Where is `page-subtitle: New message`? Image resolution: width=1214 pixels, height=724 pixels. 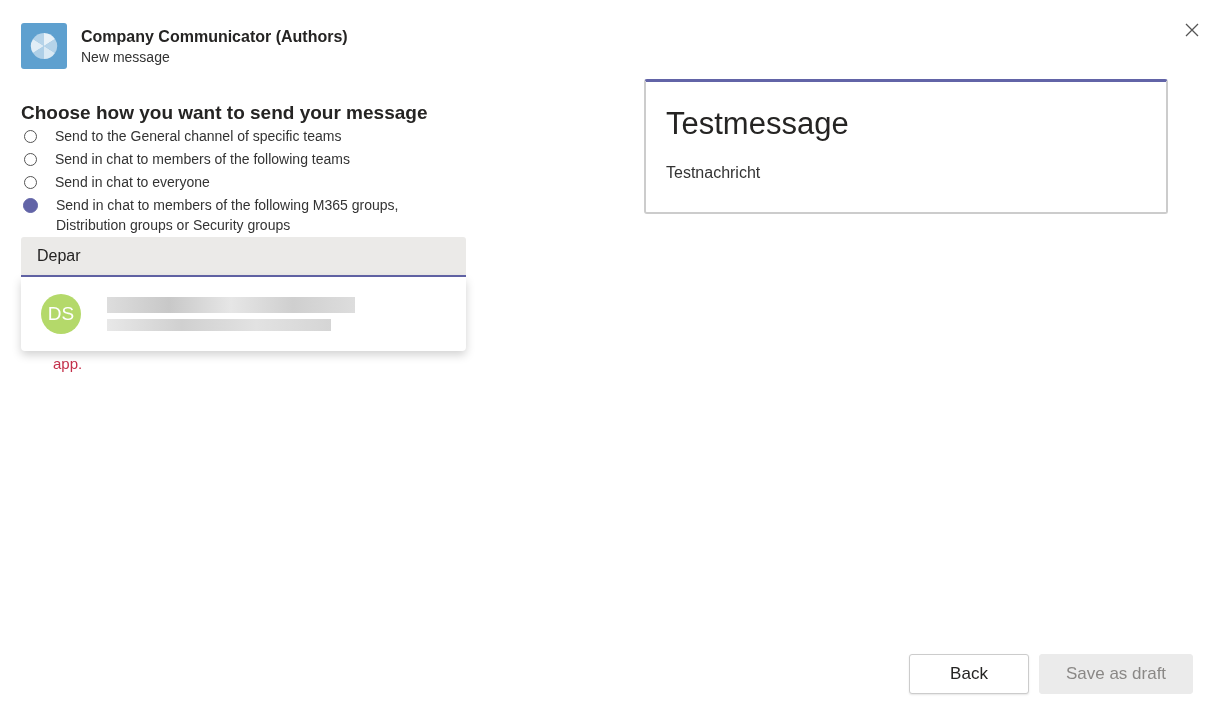
page-subtitle: New message is located at coordinates (126, 56).